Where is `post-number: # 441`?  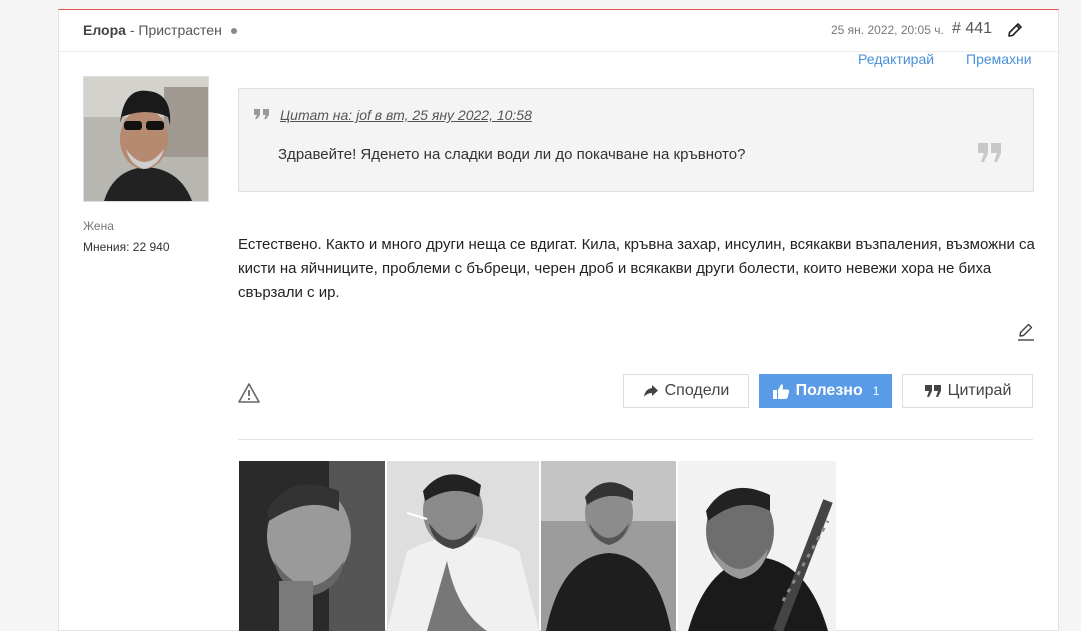
post-number: # 441 is located at coordinates (972, 29).